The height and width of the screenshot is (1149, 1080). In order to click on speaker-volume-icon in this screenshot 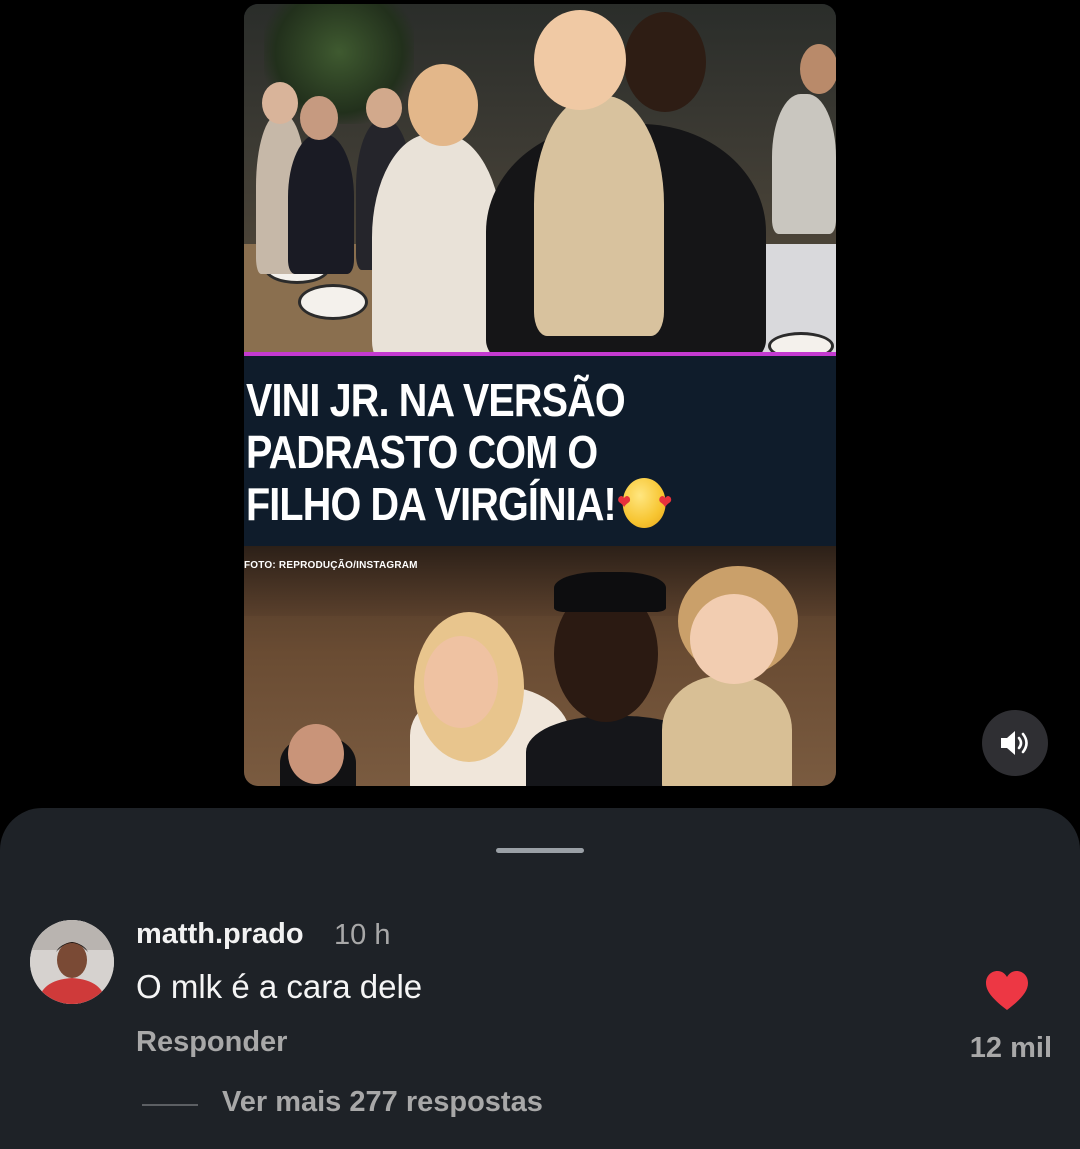, I will do `click(1014, 743)`.